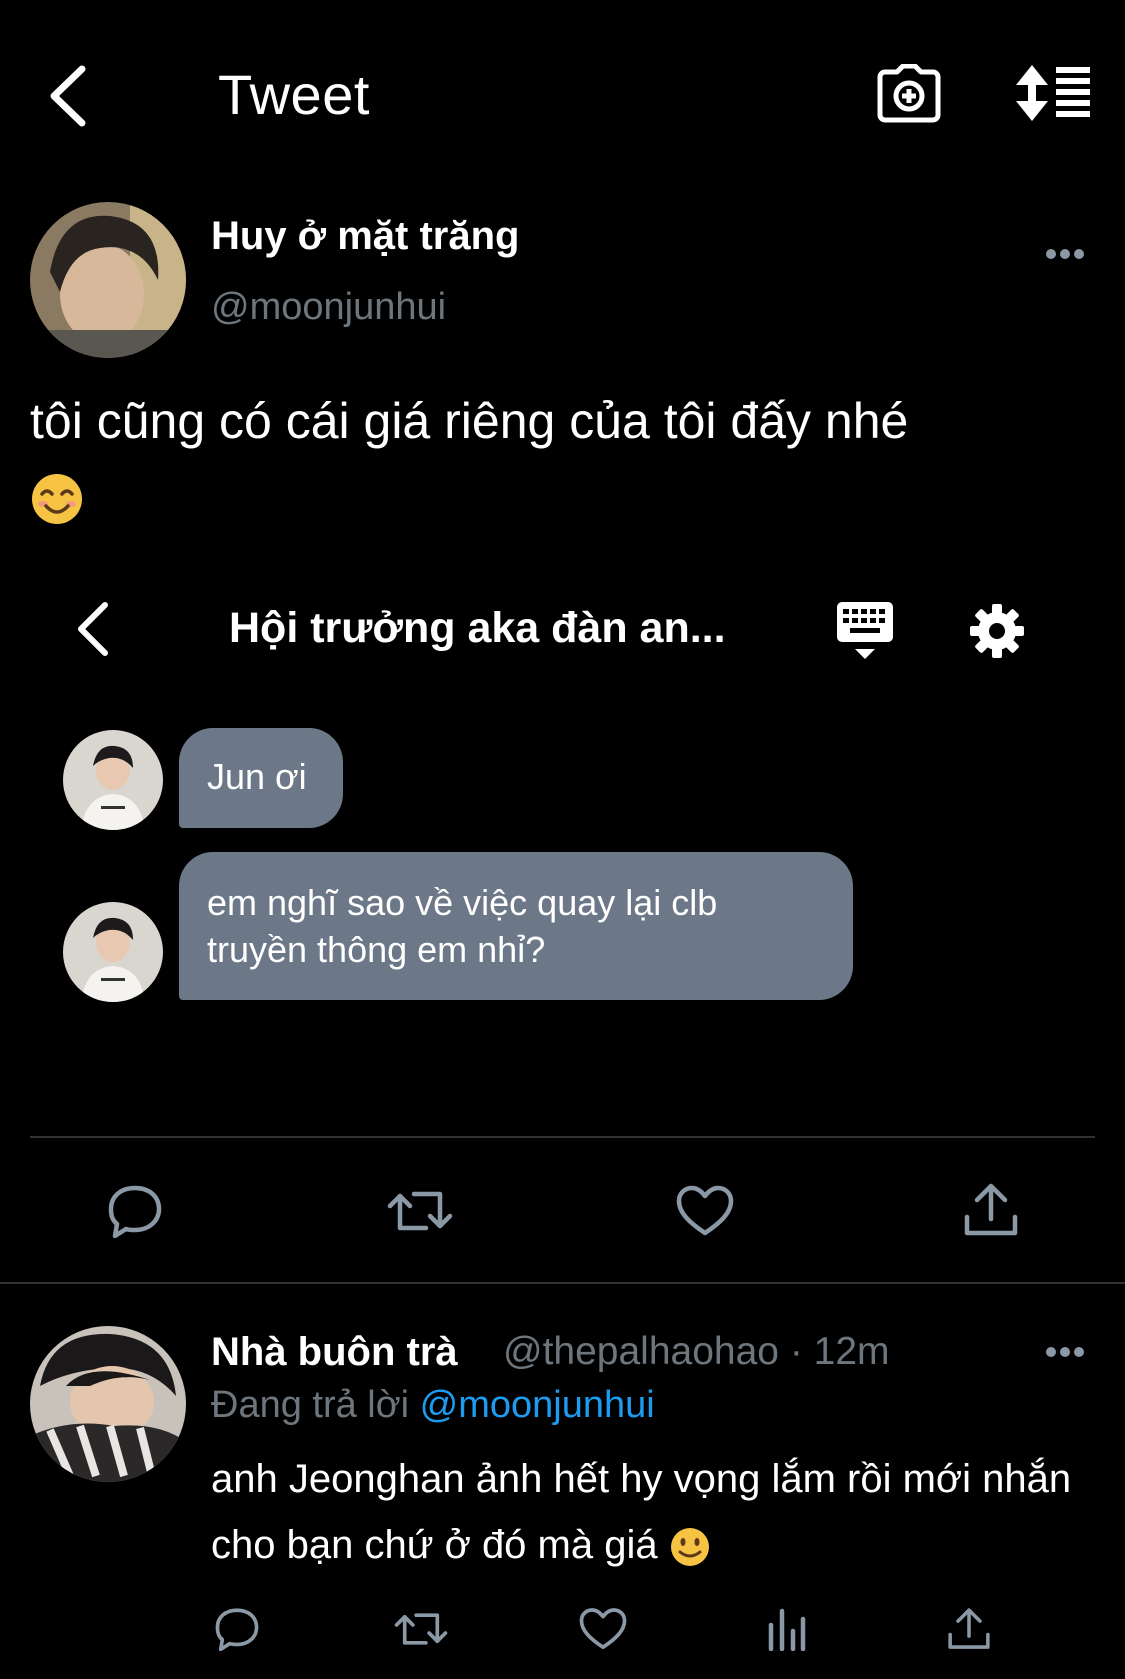 The width and height of the screenshot is (1125, 1679). Describe the element at coordinates (294, 94) in the screenshot. I see `page-title: Tweet` at that location.